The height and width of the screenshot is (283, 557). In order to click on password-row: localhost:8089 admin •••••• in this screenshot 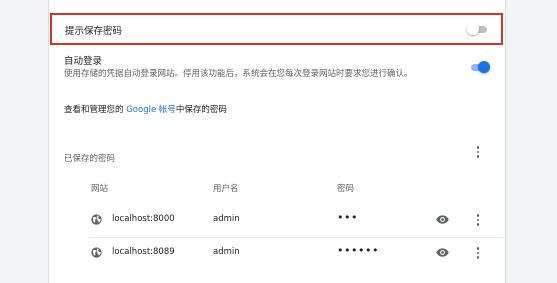, I will do `click(283, 253)`.